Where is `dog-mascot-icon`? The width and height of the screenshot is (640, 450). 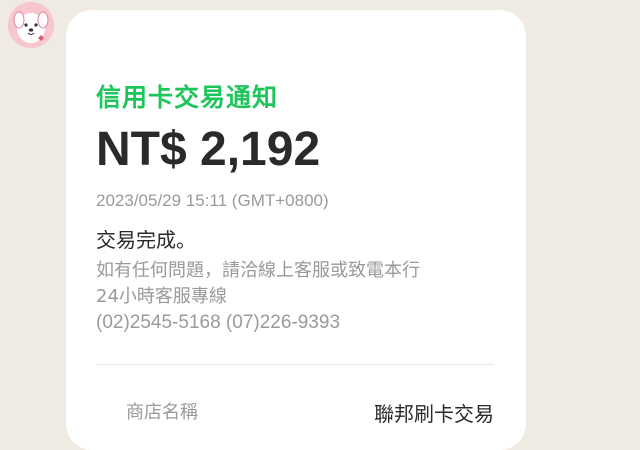
dog-mascot-icon is located at coordinates (31, 25).